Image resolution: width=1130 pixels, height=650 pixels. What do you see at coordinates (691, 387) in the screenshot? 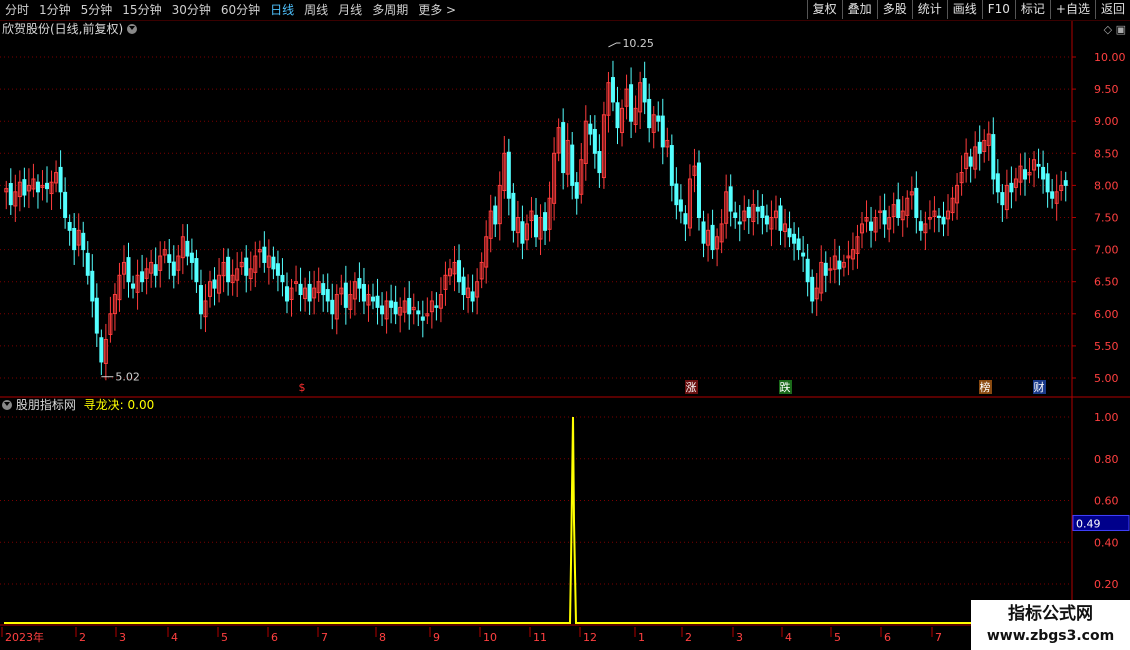
I see `event-marker: 涨` at bounding box center [691, 387].